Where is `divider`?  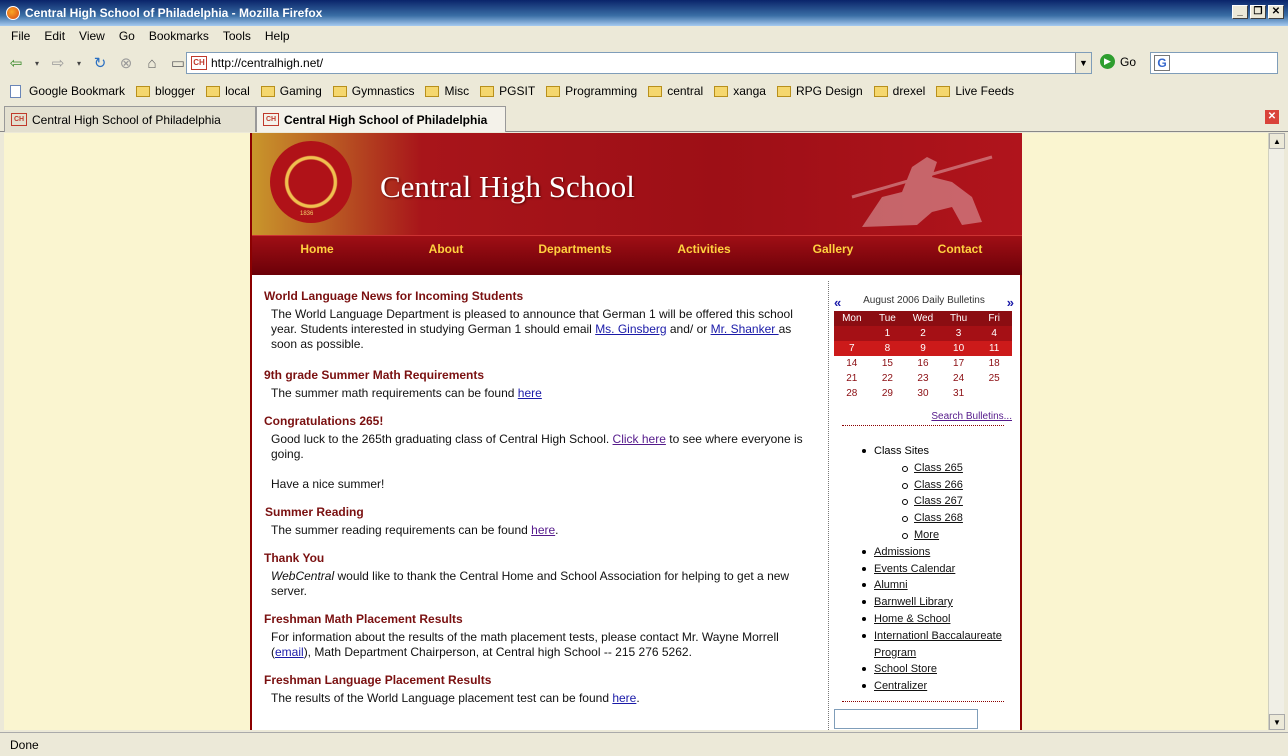
divider is located at coordinates (923, 425).